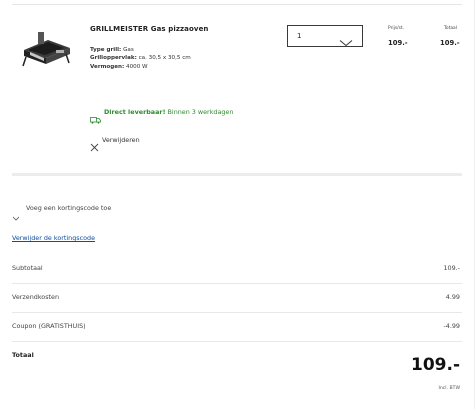 The image size is (475, 409). What do you see at coordinates (396, 28) in the screenshot?
I see `price-per-unit-header: Prijs/st.` at bounding box center [396, 28].